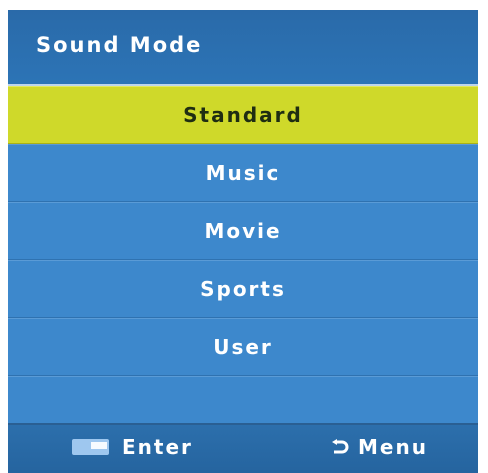  I want to click on option-label: Sports, so click(243, 289).